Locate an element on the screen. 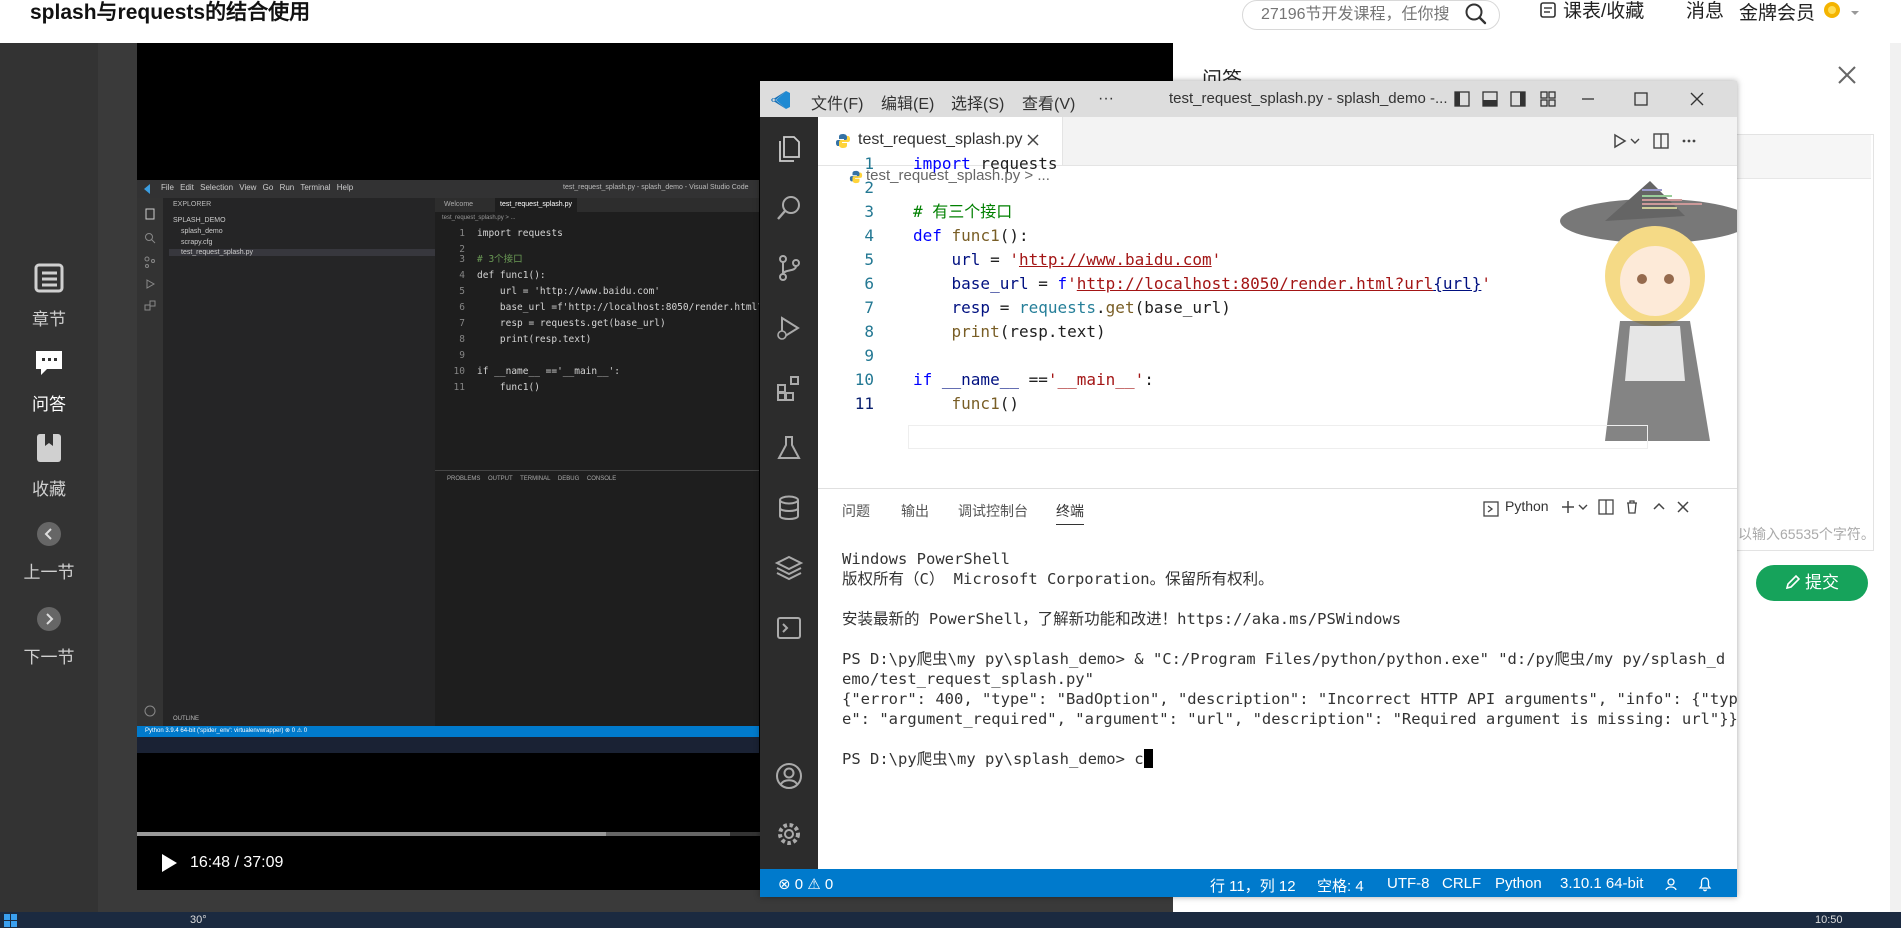 The height and width of the screenshot is (928, 1901). vip-badge-icon is located at coordinates (1832, 10).